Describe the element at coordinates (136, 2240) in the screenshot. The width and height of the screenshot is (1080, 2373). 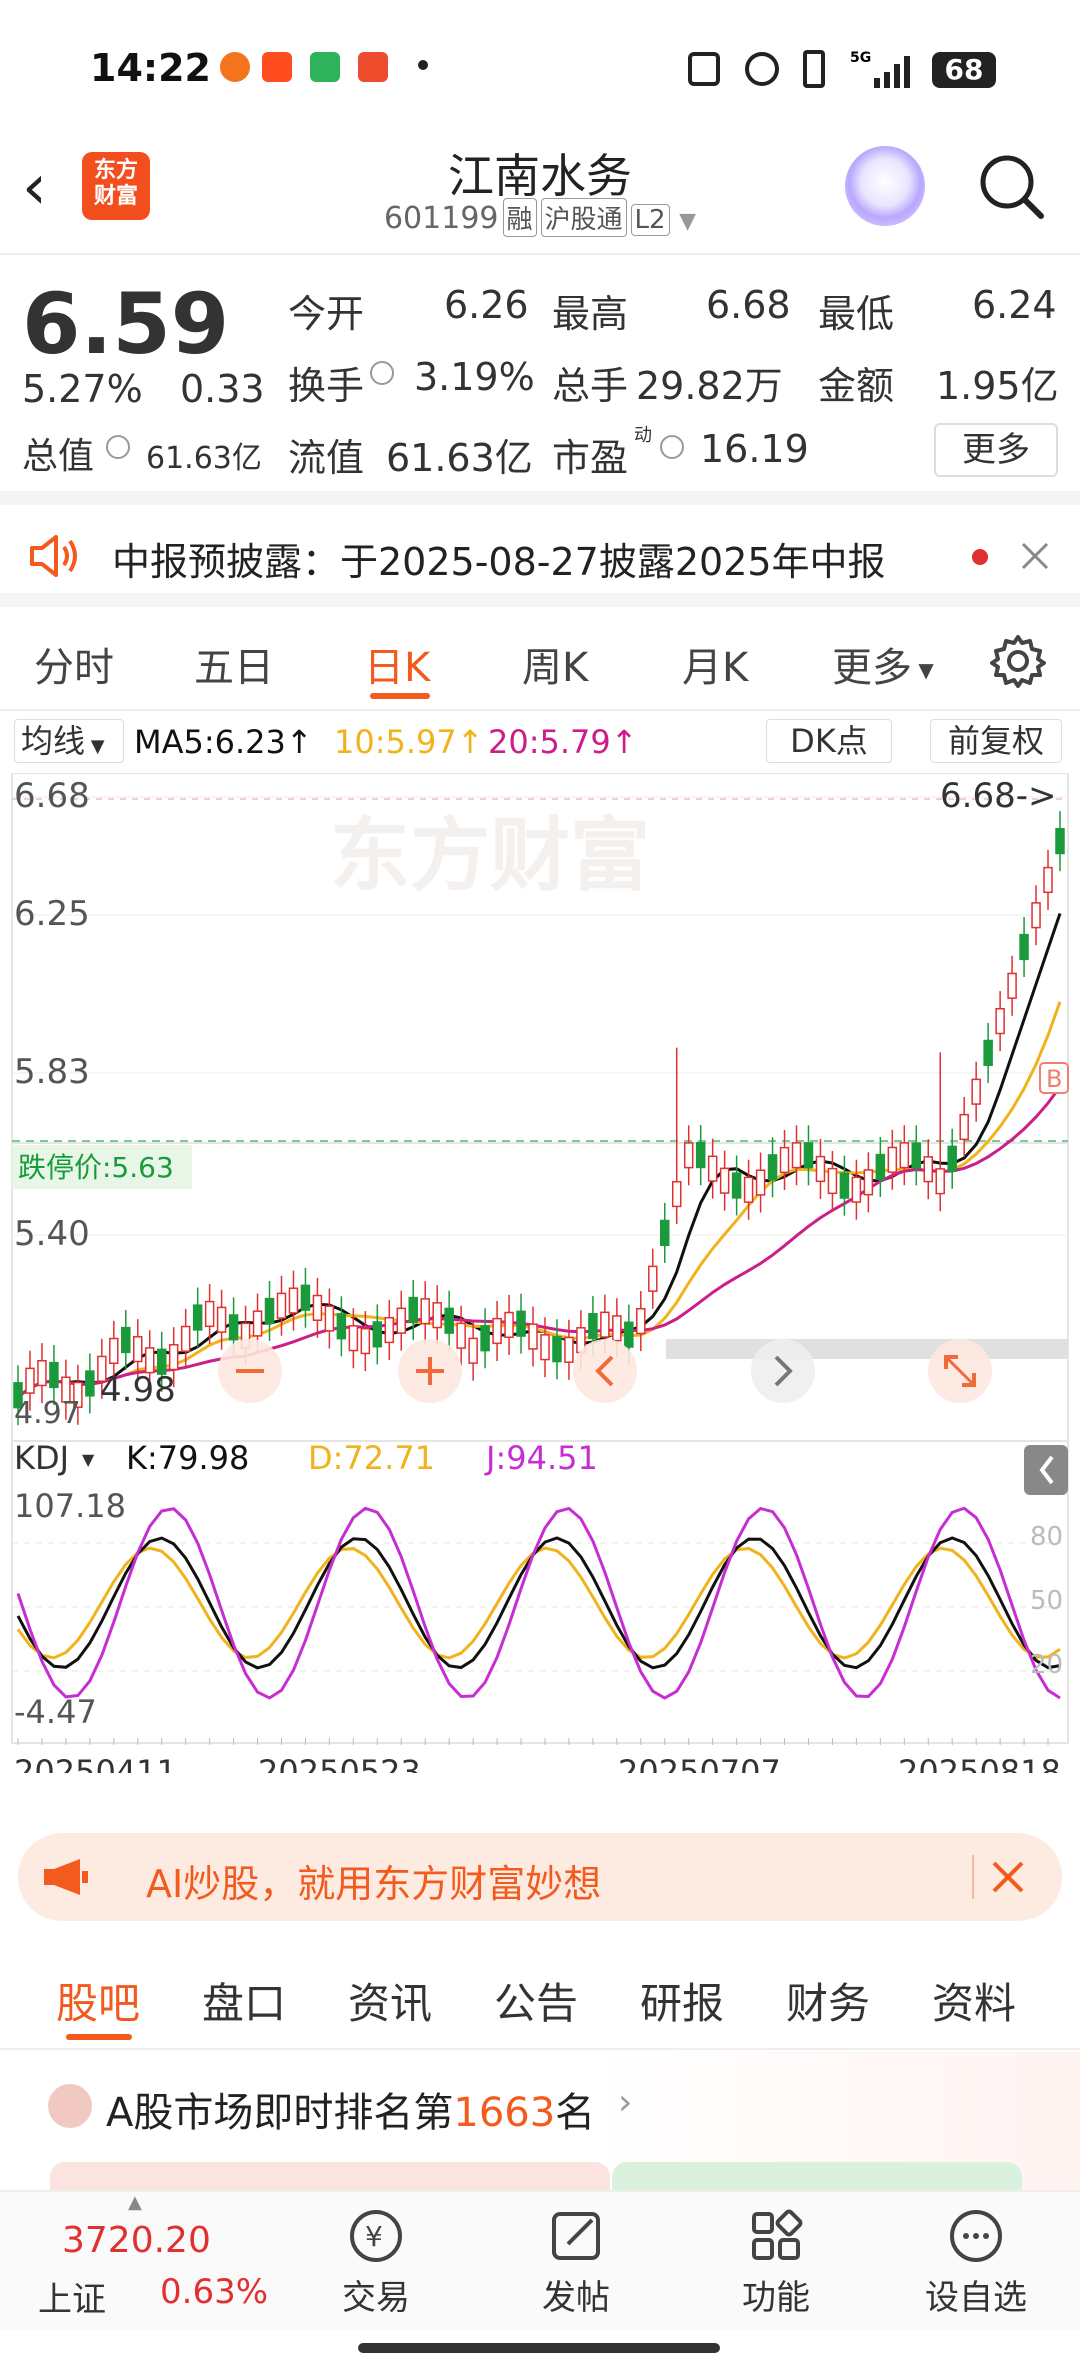
I see `index-value: 3720.20` at that location.